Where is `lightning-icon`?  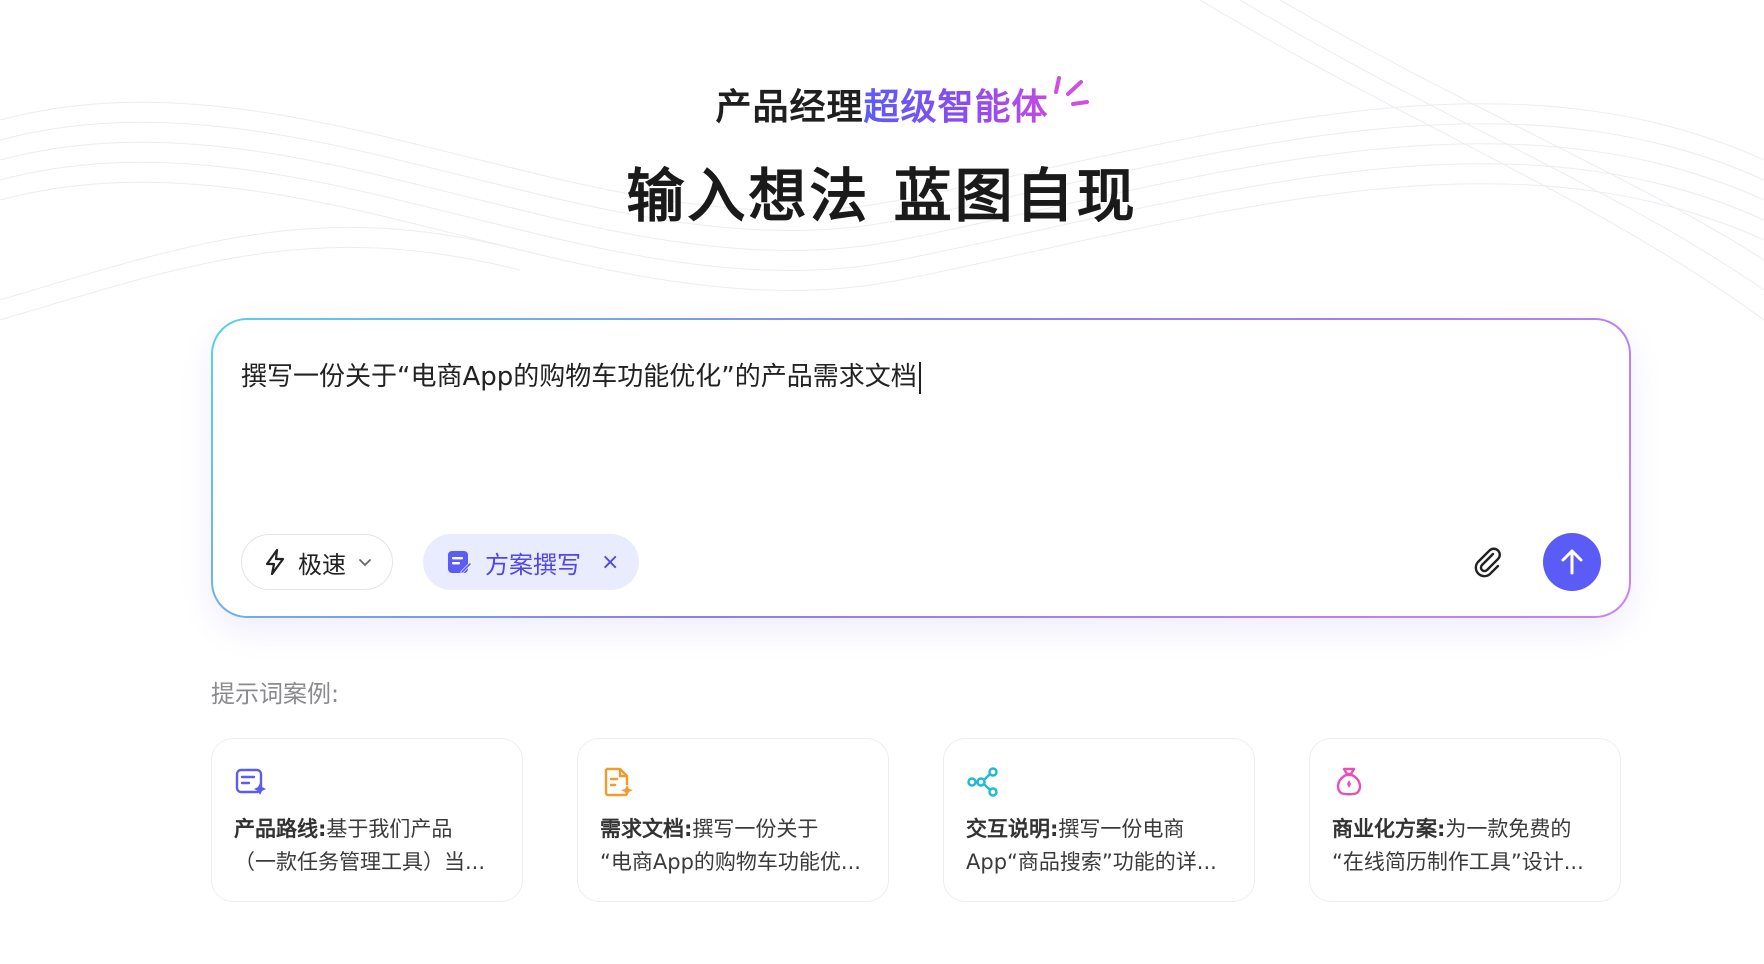 lightning-icon is located at coordinates (275, 562).